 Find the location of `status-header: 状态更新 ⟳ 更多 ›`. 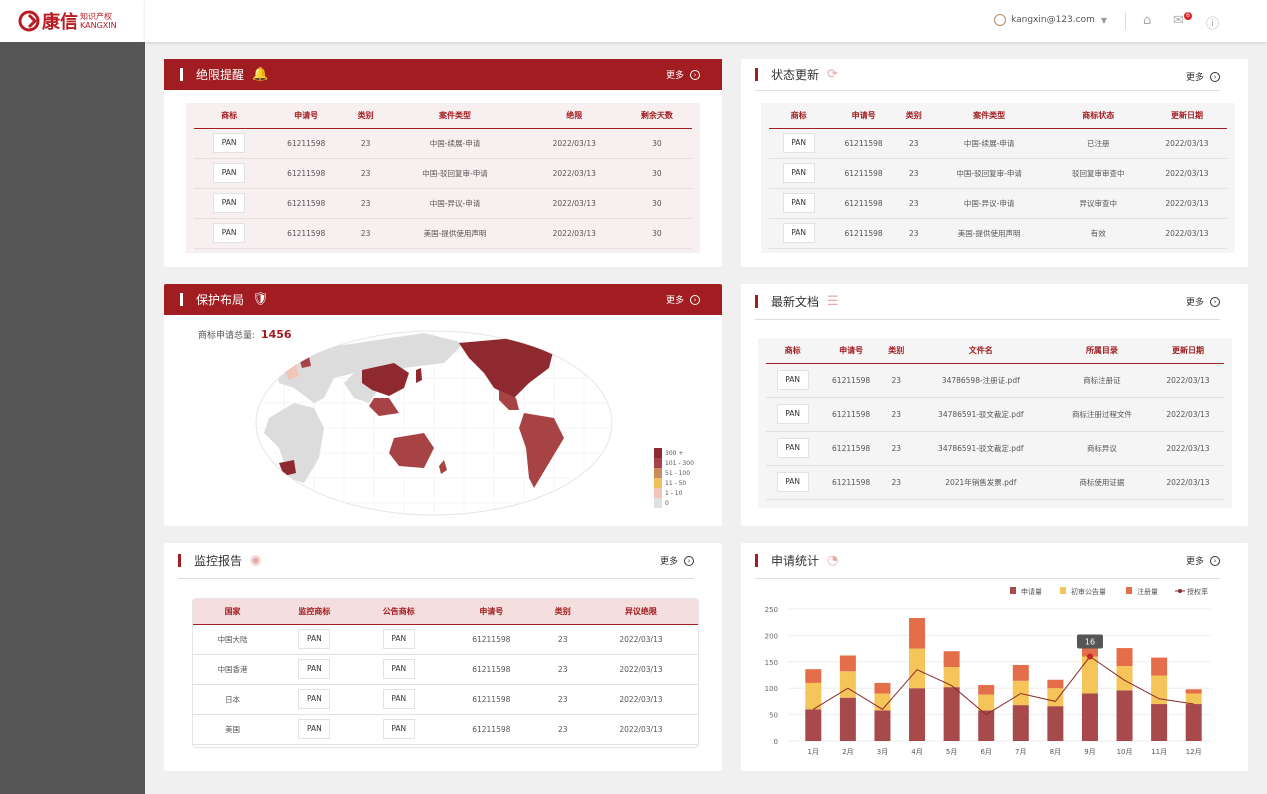

status-header: 状态更新 ⟳ 更多 › is located at coordinates (987, 75).